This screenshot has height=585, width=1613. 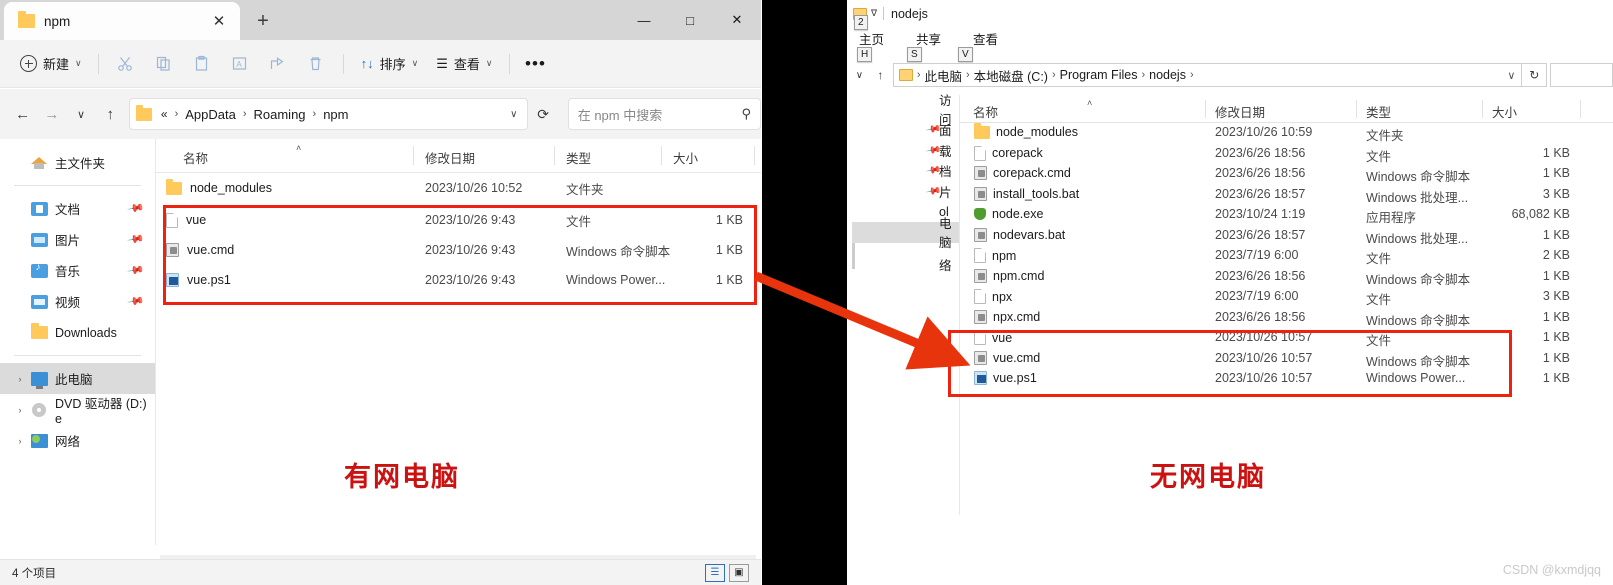 I want to click on column-header-type: 类型, so click(x=578, y=157).